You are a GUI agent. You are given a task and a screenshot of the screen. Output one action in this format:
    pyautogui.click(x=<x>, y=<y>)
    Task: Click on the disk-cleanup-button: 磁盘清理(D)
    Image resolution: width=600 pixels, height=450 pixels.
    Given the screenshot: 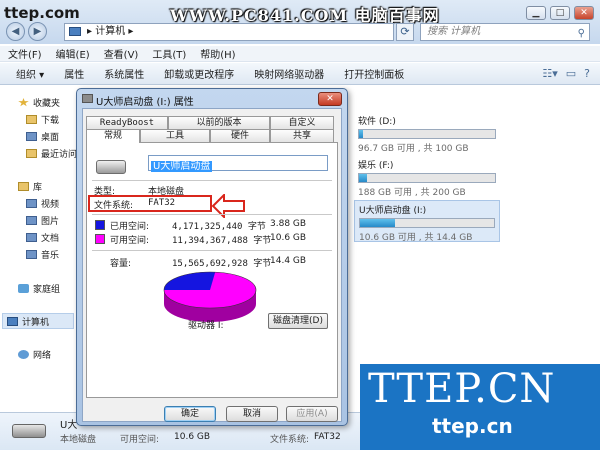 What is the action you would take?
    pyautogui.click(x=298, y=321)
    